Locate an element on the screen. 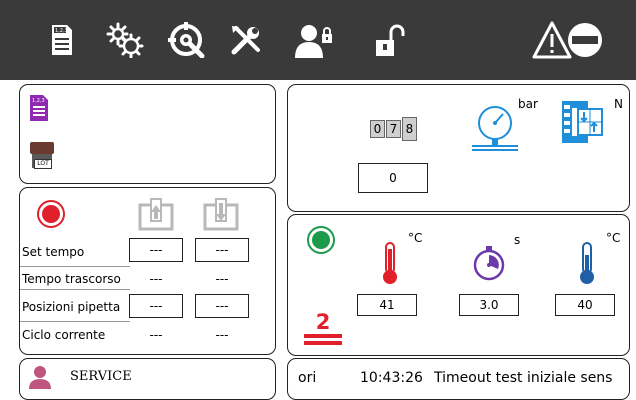  calibration-icon is located at coordinates (188, 40).